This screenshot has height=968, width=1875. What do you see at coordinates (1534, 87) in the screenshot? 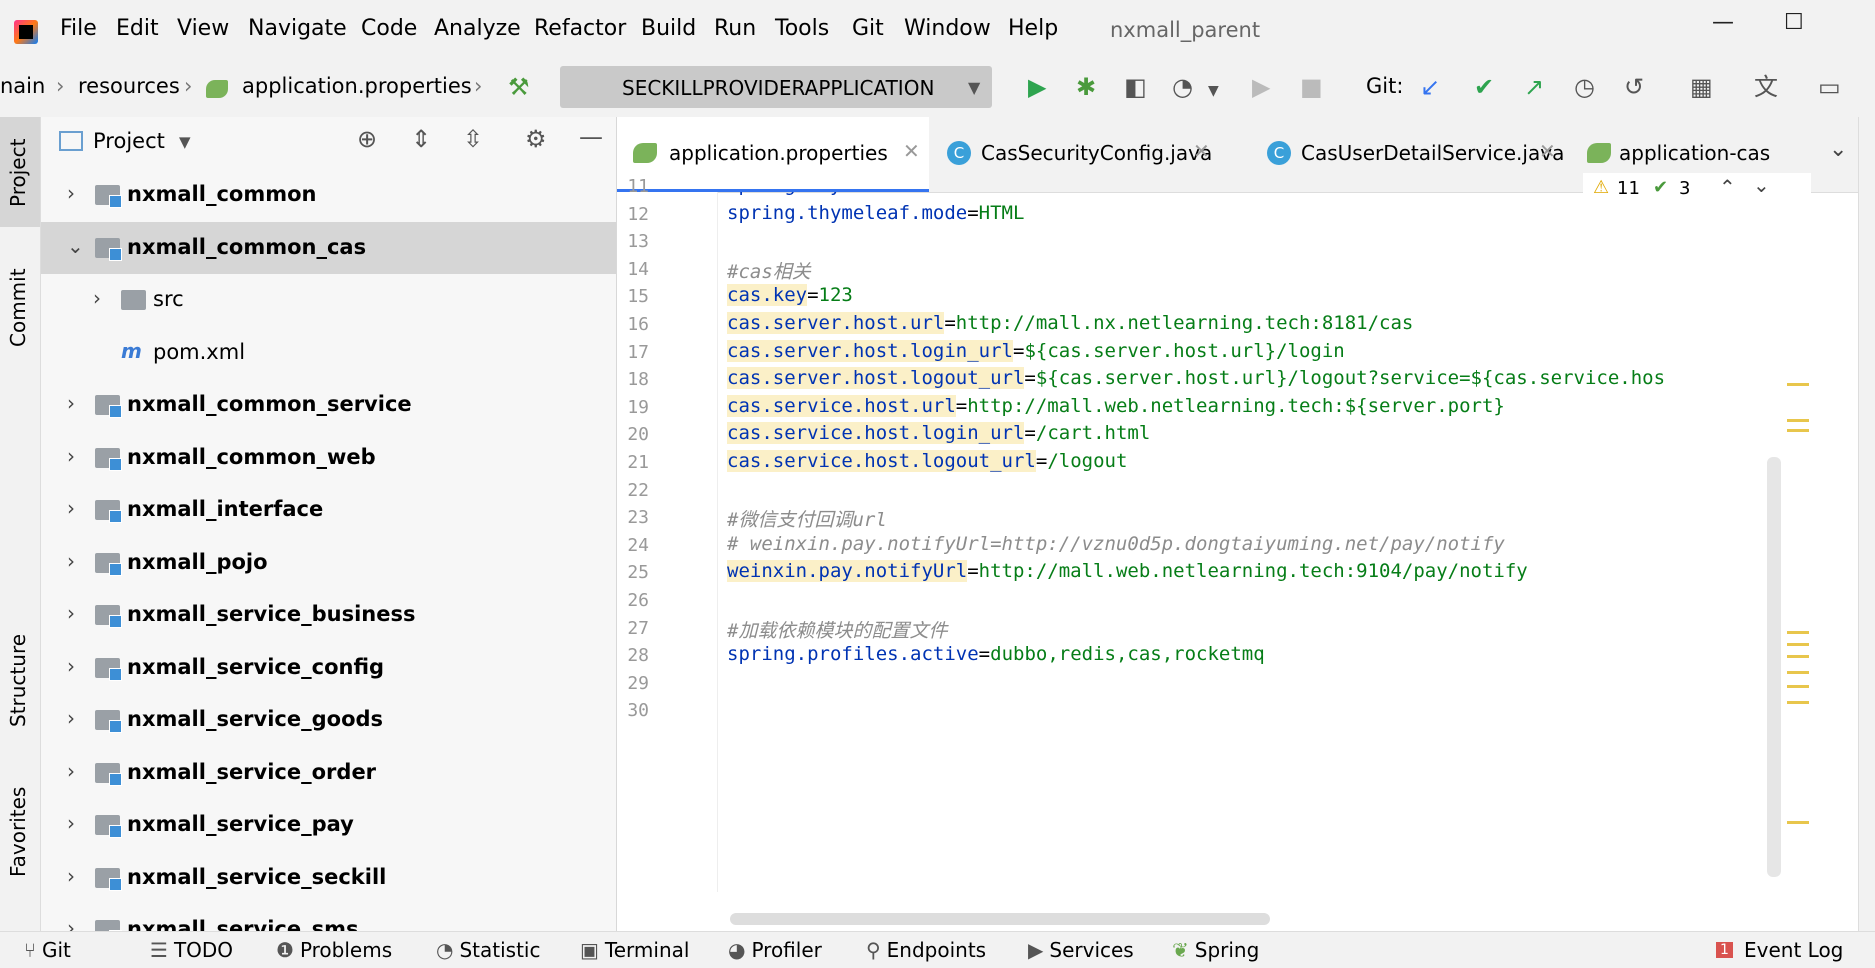
I see `git-push-icon: ↗` at bounding box center [1534, 87].